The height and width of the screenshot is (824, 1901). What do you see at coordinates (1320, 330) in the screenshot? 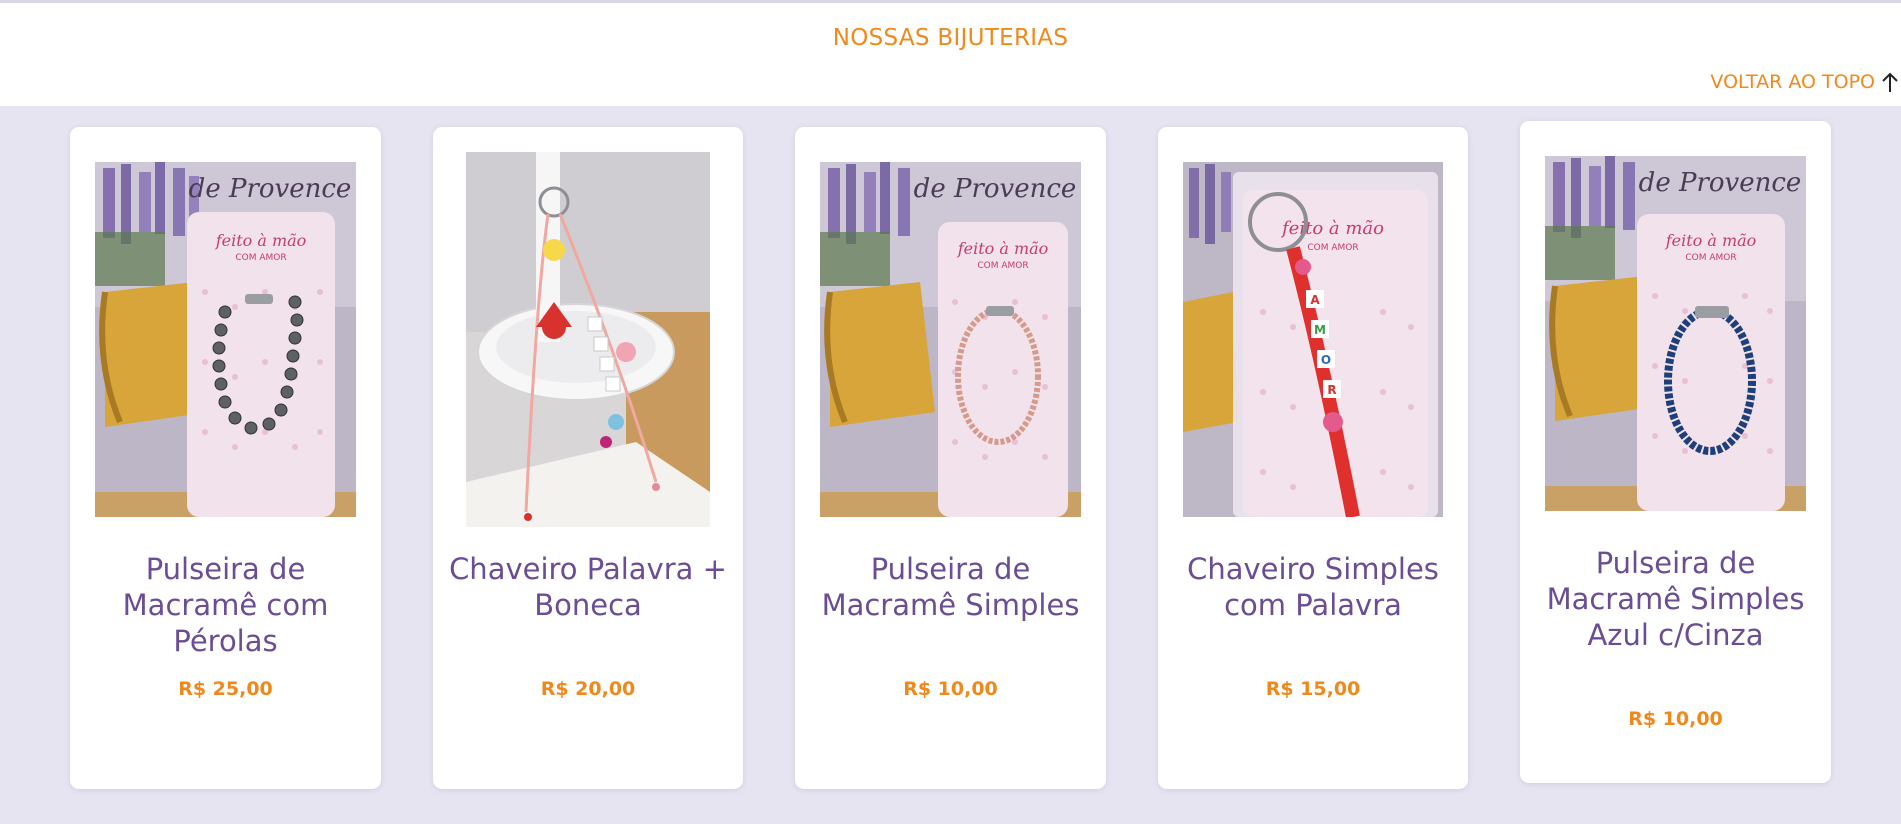
I see `svg-text: M` at bounding box center [1320, 330].